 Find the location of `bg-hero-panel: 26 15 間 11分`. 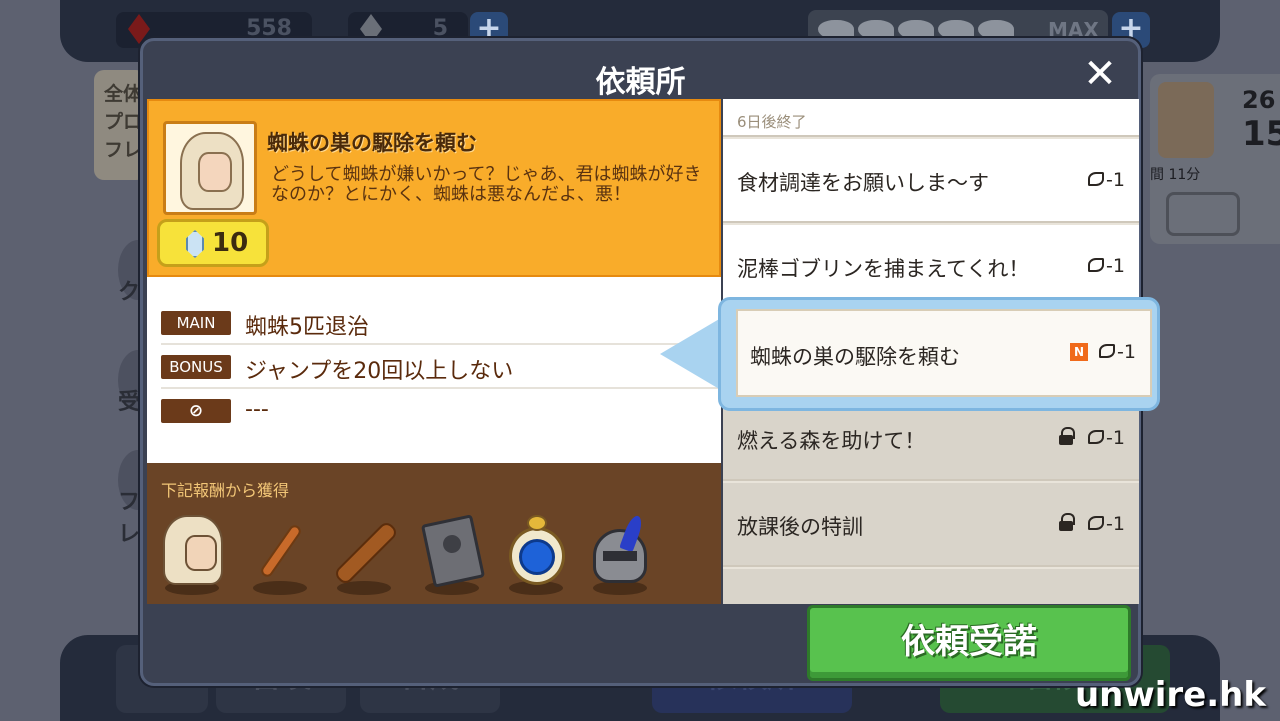

bg-hero-panel: 26 15 間 11分 is located at coordinates (1215, 159).